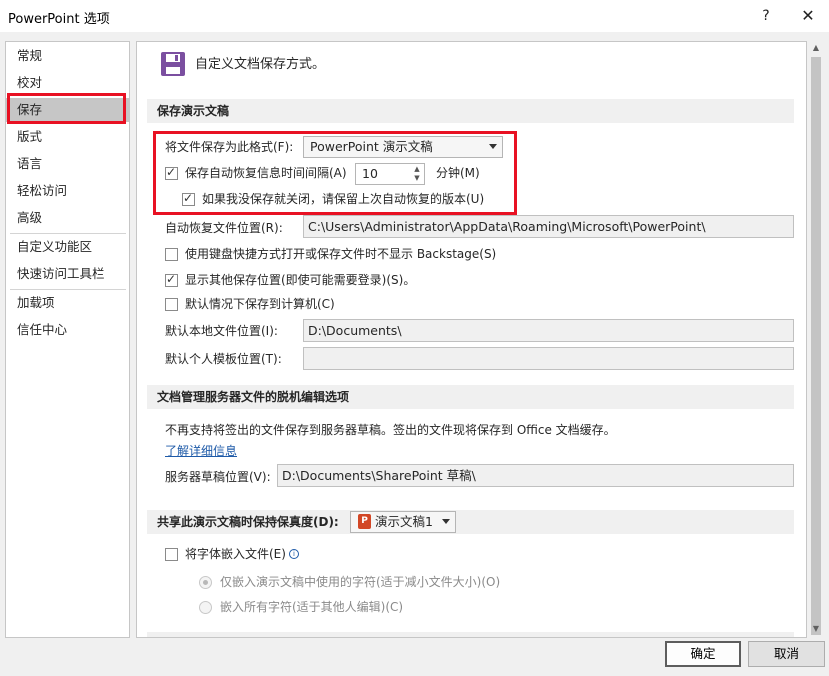 The width and height of the screenshot is (829, 676). Describe the element at coordinates (171, 554) in the screenshot. I see `embed-fonts-checkbox` at that location.